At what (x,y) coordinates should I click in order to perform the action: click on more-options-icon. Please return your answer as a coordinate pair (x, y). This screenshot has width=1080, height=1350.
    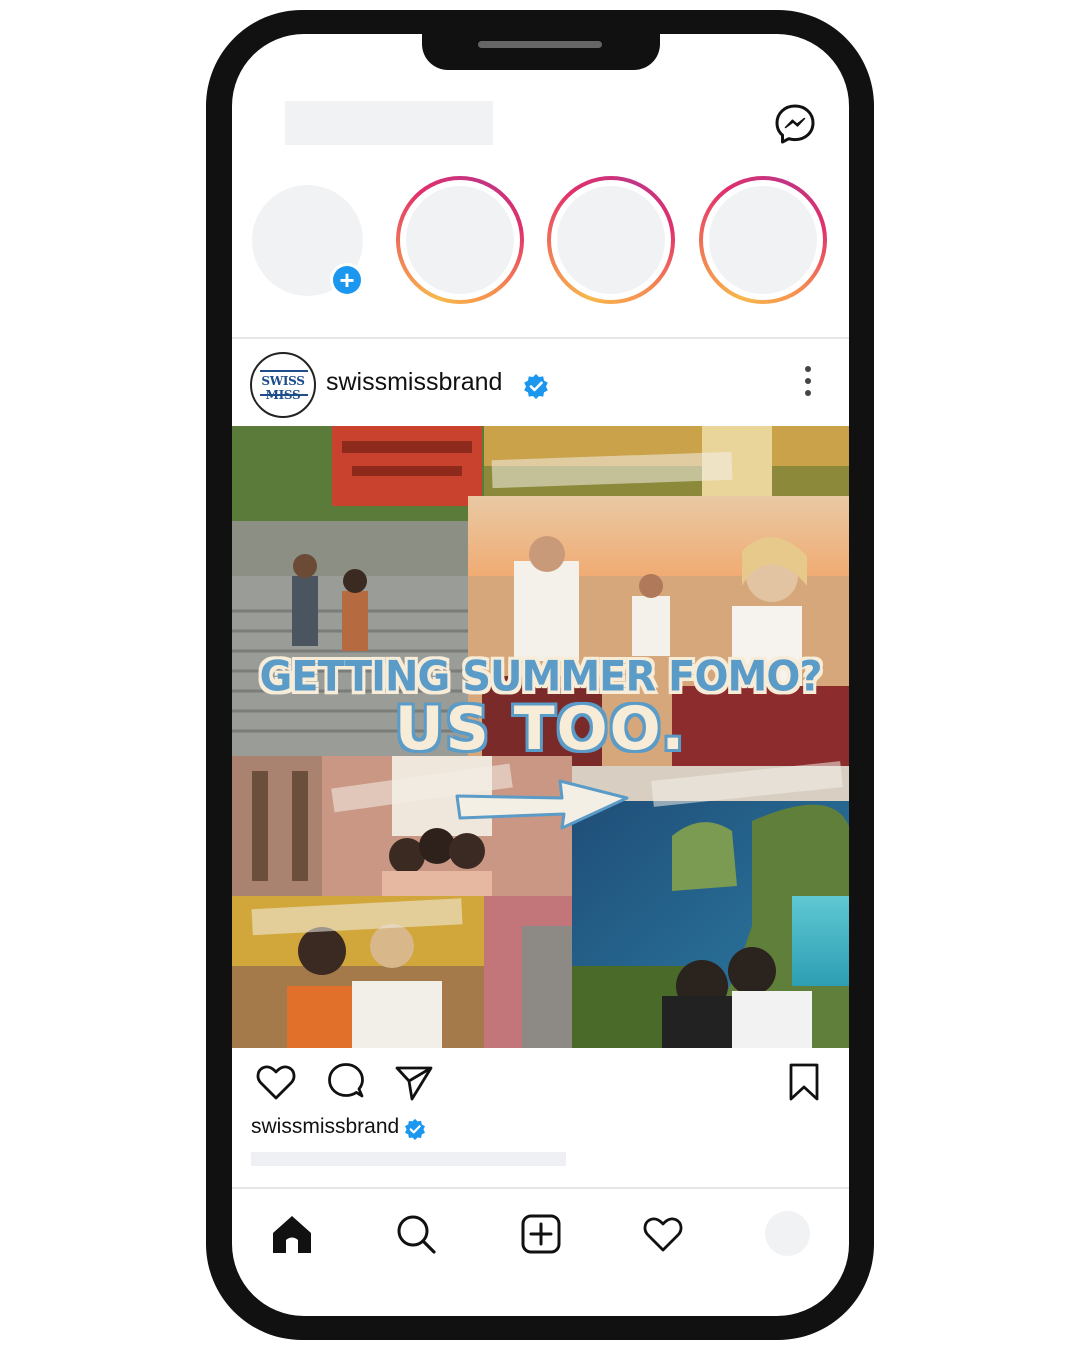
    Looking at the image, I should click on (808, 381).